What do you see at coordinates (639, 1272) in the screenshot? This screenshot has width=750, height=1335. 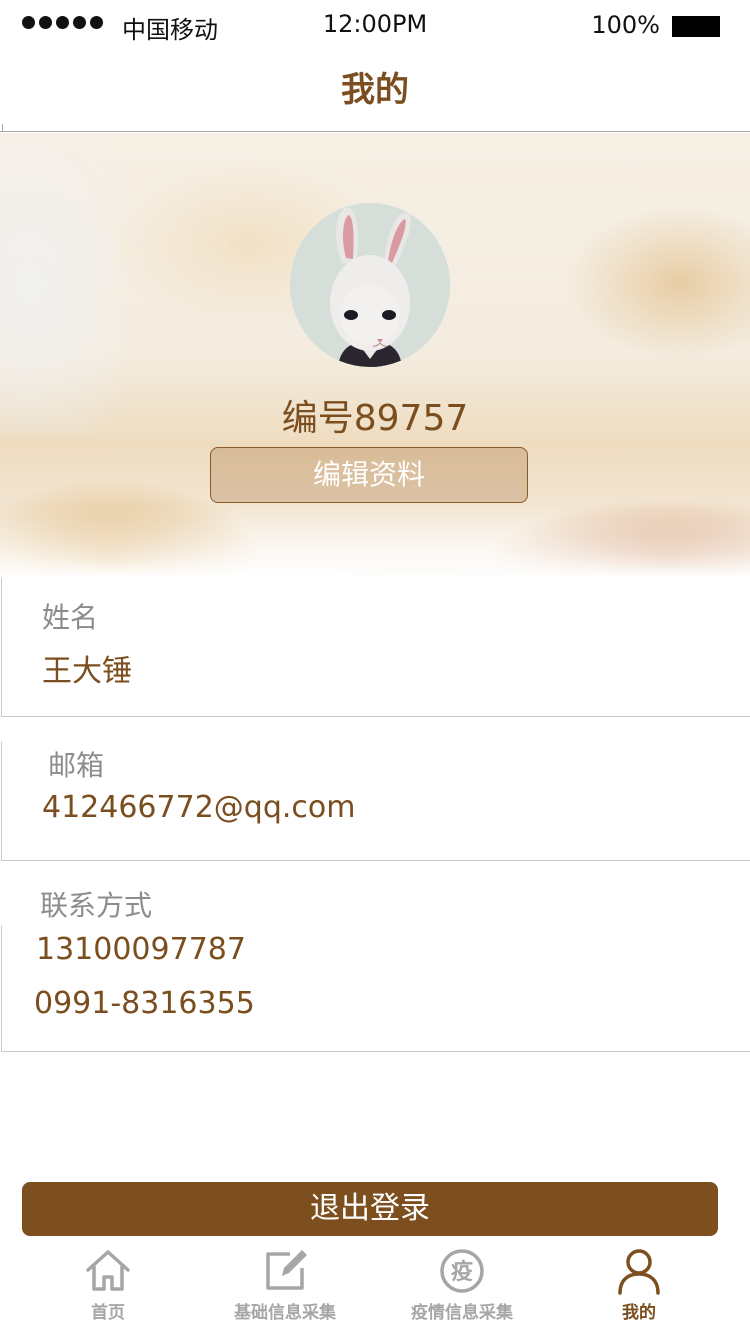 I see `user-icon` at bounding box center [639, 1272].